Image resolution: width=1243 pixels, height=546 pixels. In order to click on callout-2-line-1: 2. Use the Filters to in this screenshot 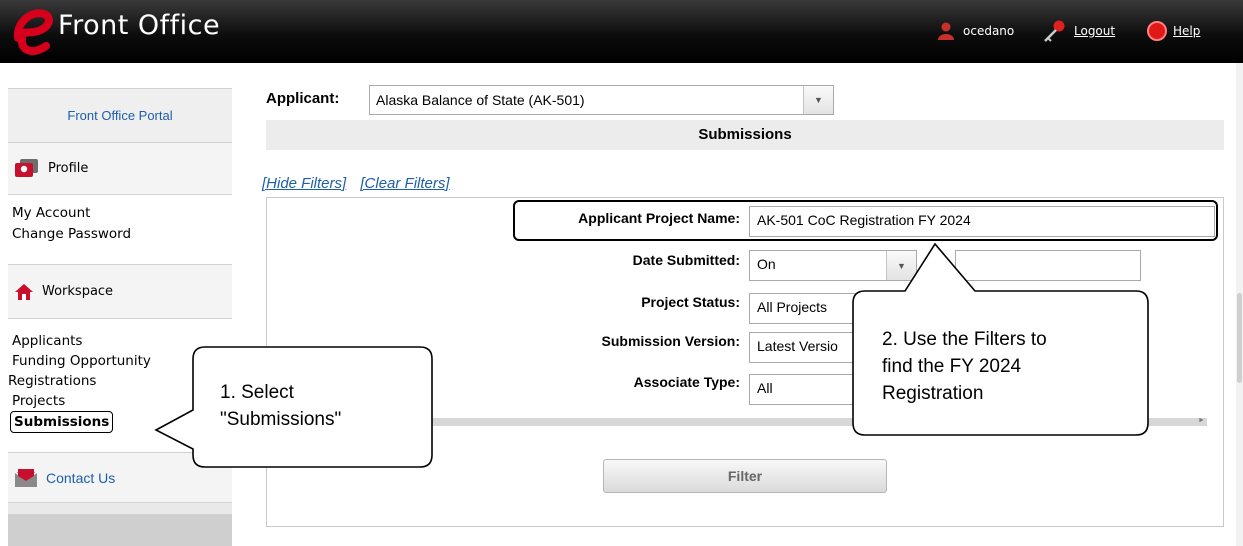, I will do `click(964, 339)`.